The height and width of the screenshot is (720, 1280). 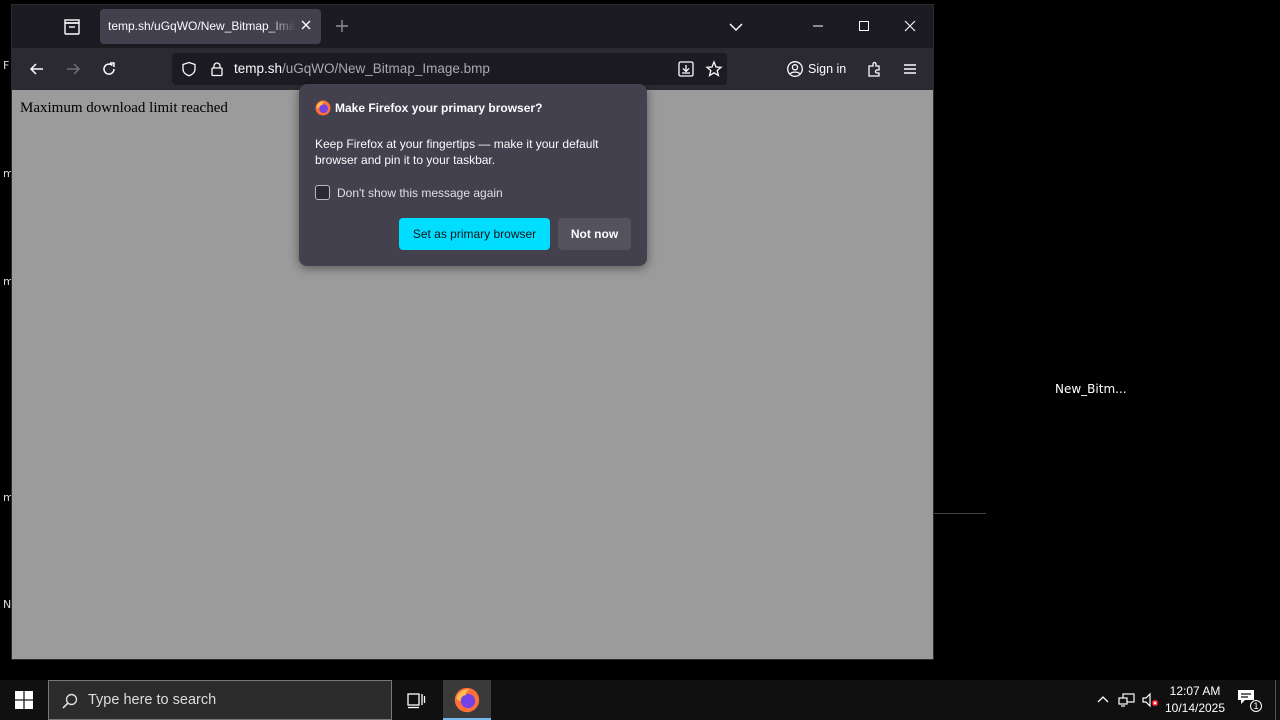 I want to click on sign-in-label: Sign in, so click(x=827, y=69).